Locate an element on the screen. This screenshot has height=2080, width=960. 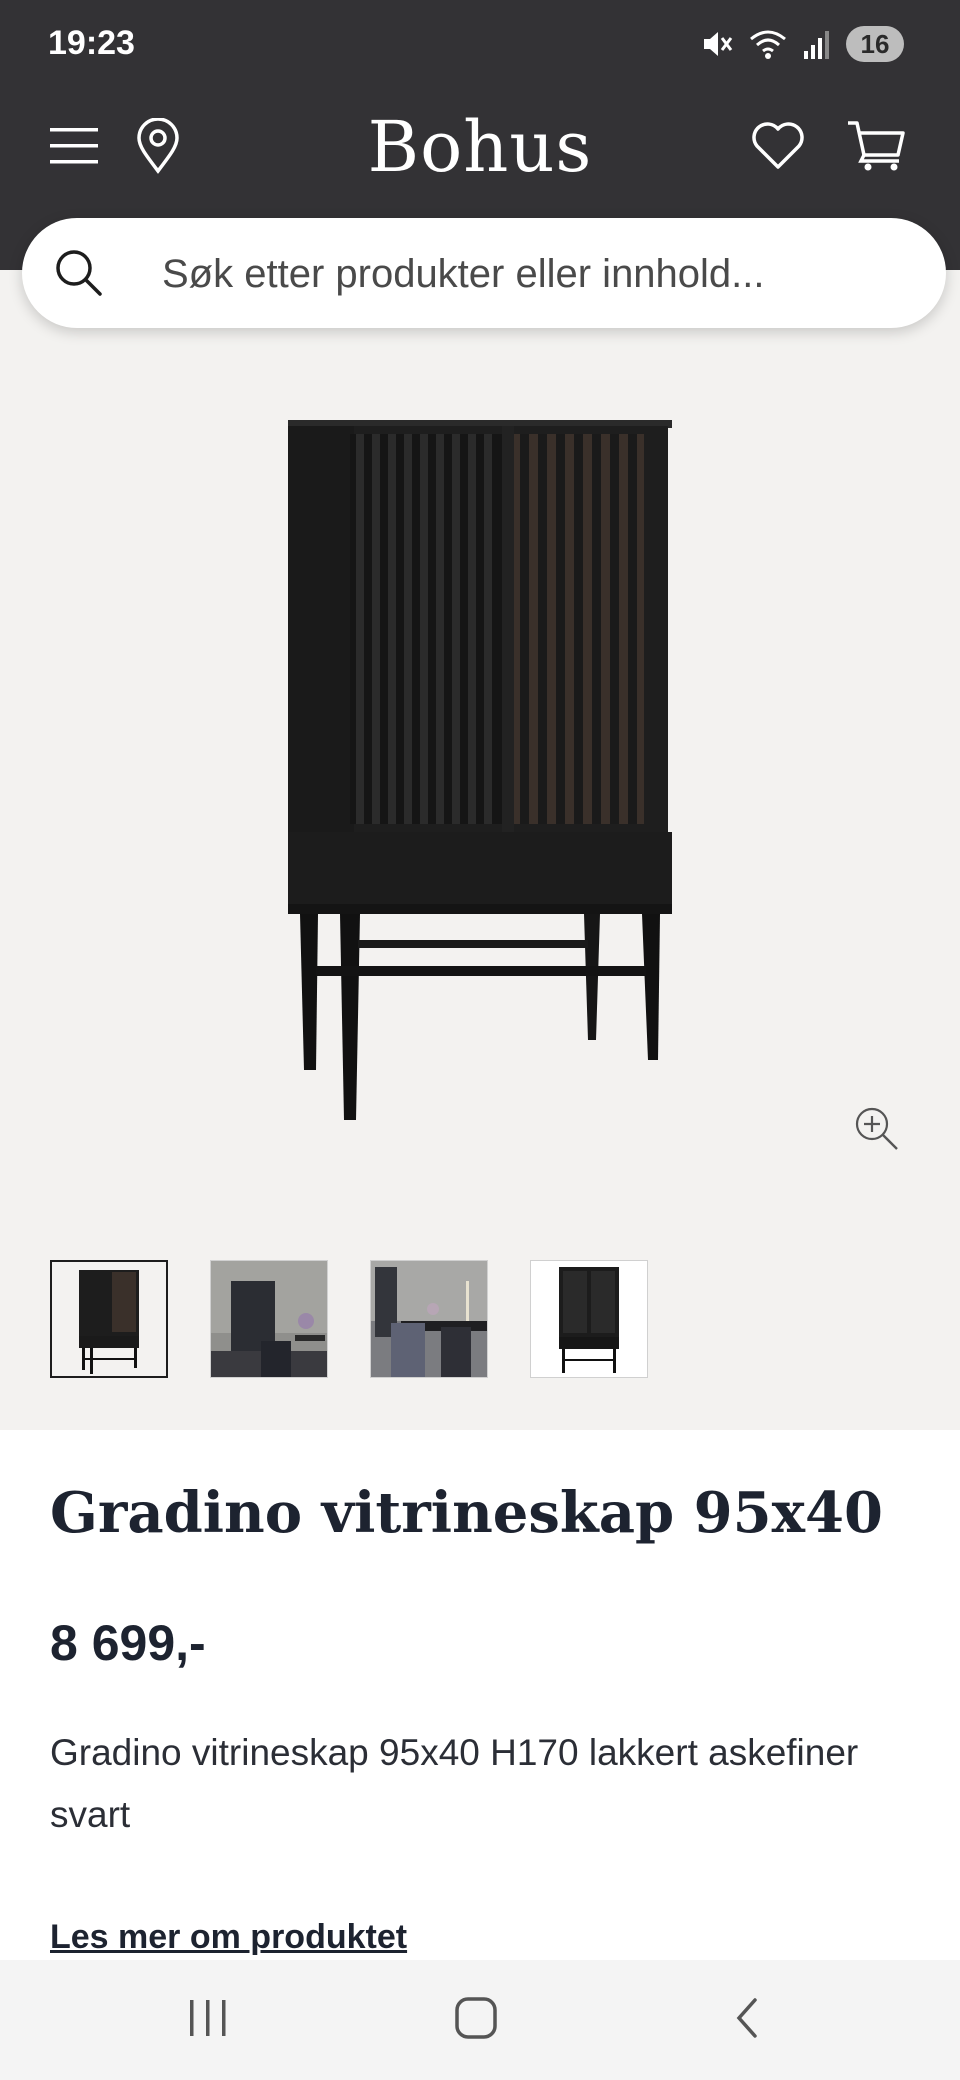
recent-apps-icon is located at coordinates (208, 2020).